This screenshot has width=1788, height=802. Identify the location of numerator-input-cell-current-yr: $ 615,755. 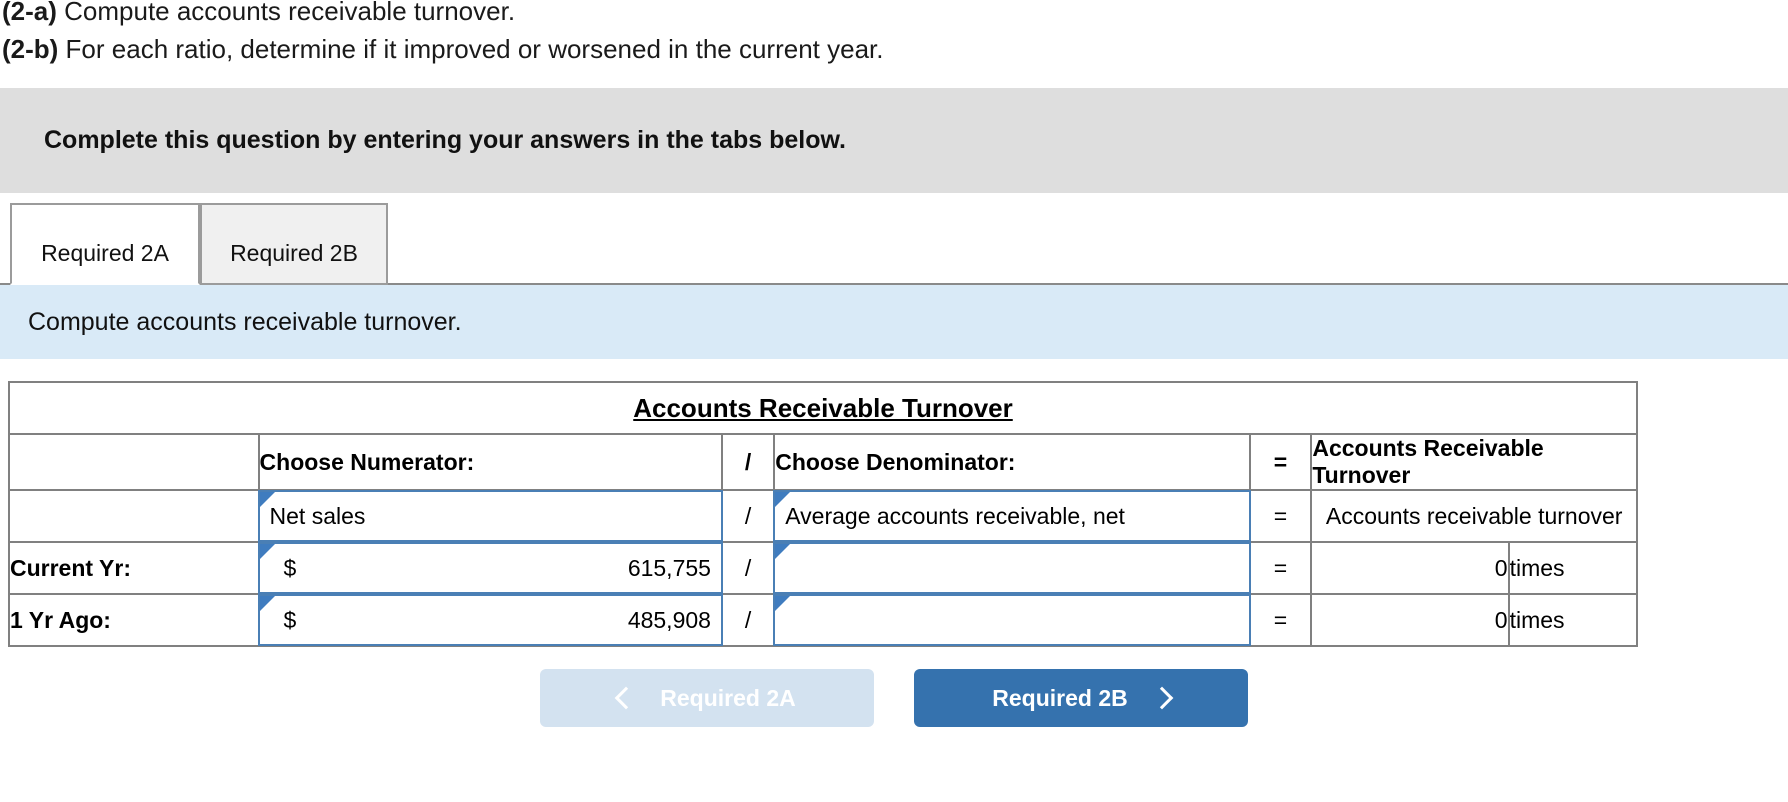
(490, 568).